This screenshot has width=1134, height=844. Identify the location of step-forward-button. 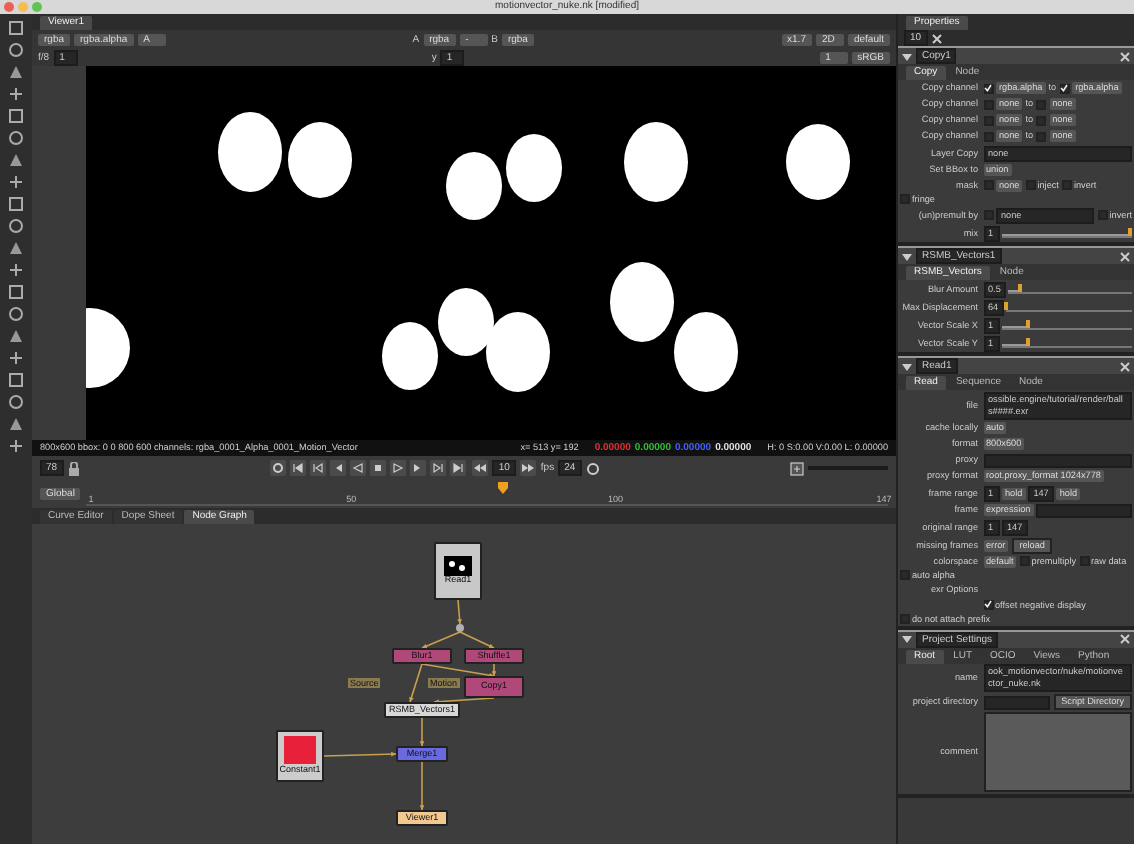
(417, 468).